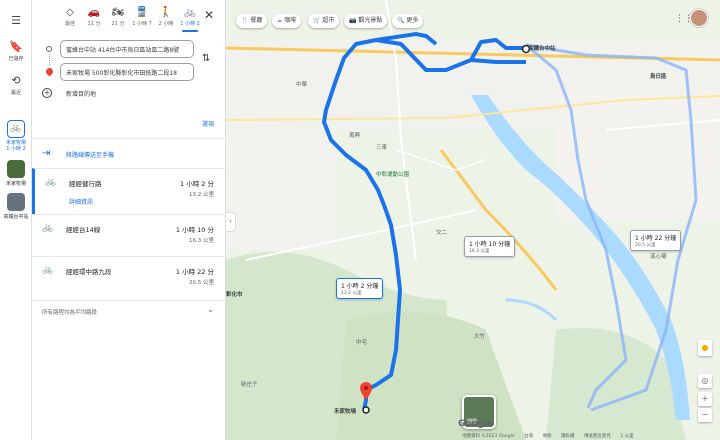  I want to click on recent-label: 最近, so click(15, 93).